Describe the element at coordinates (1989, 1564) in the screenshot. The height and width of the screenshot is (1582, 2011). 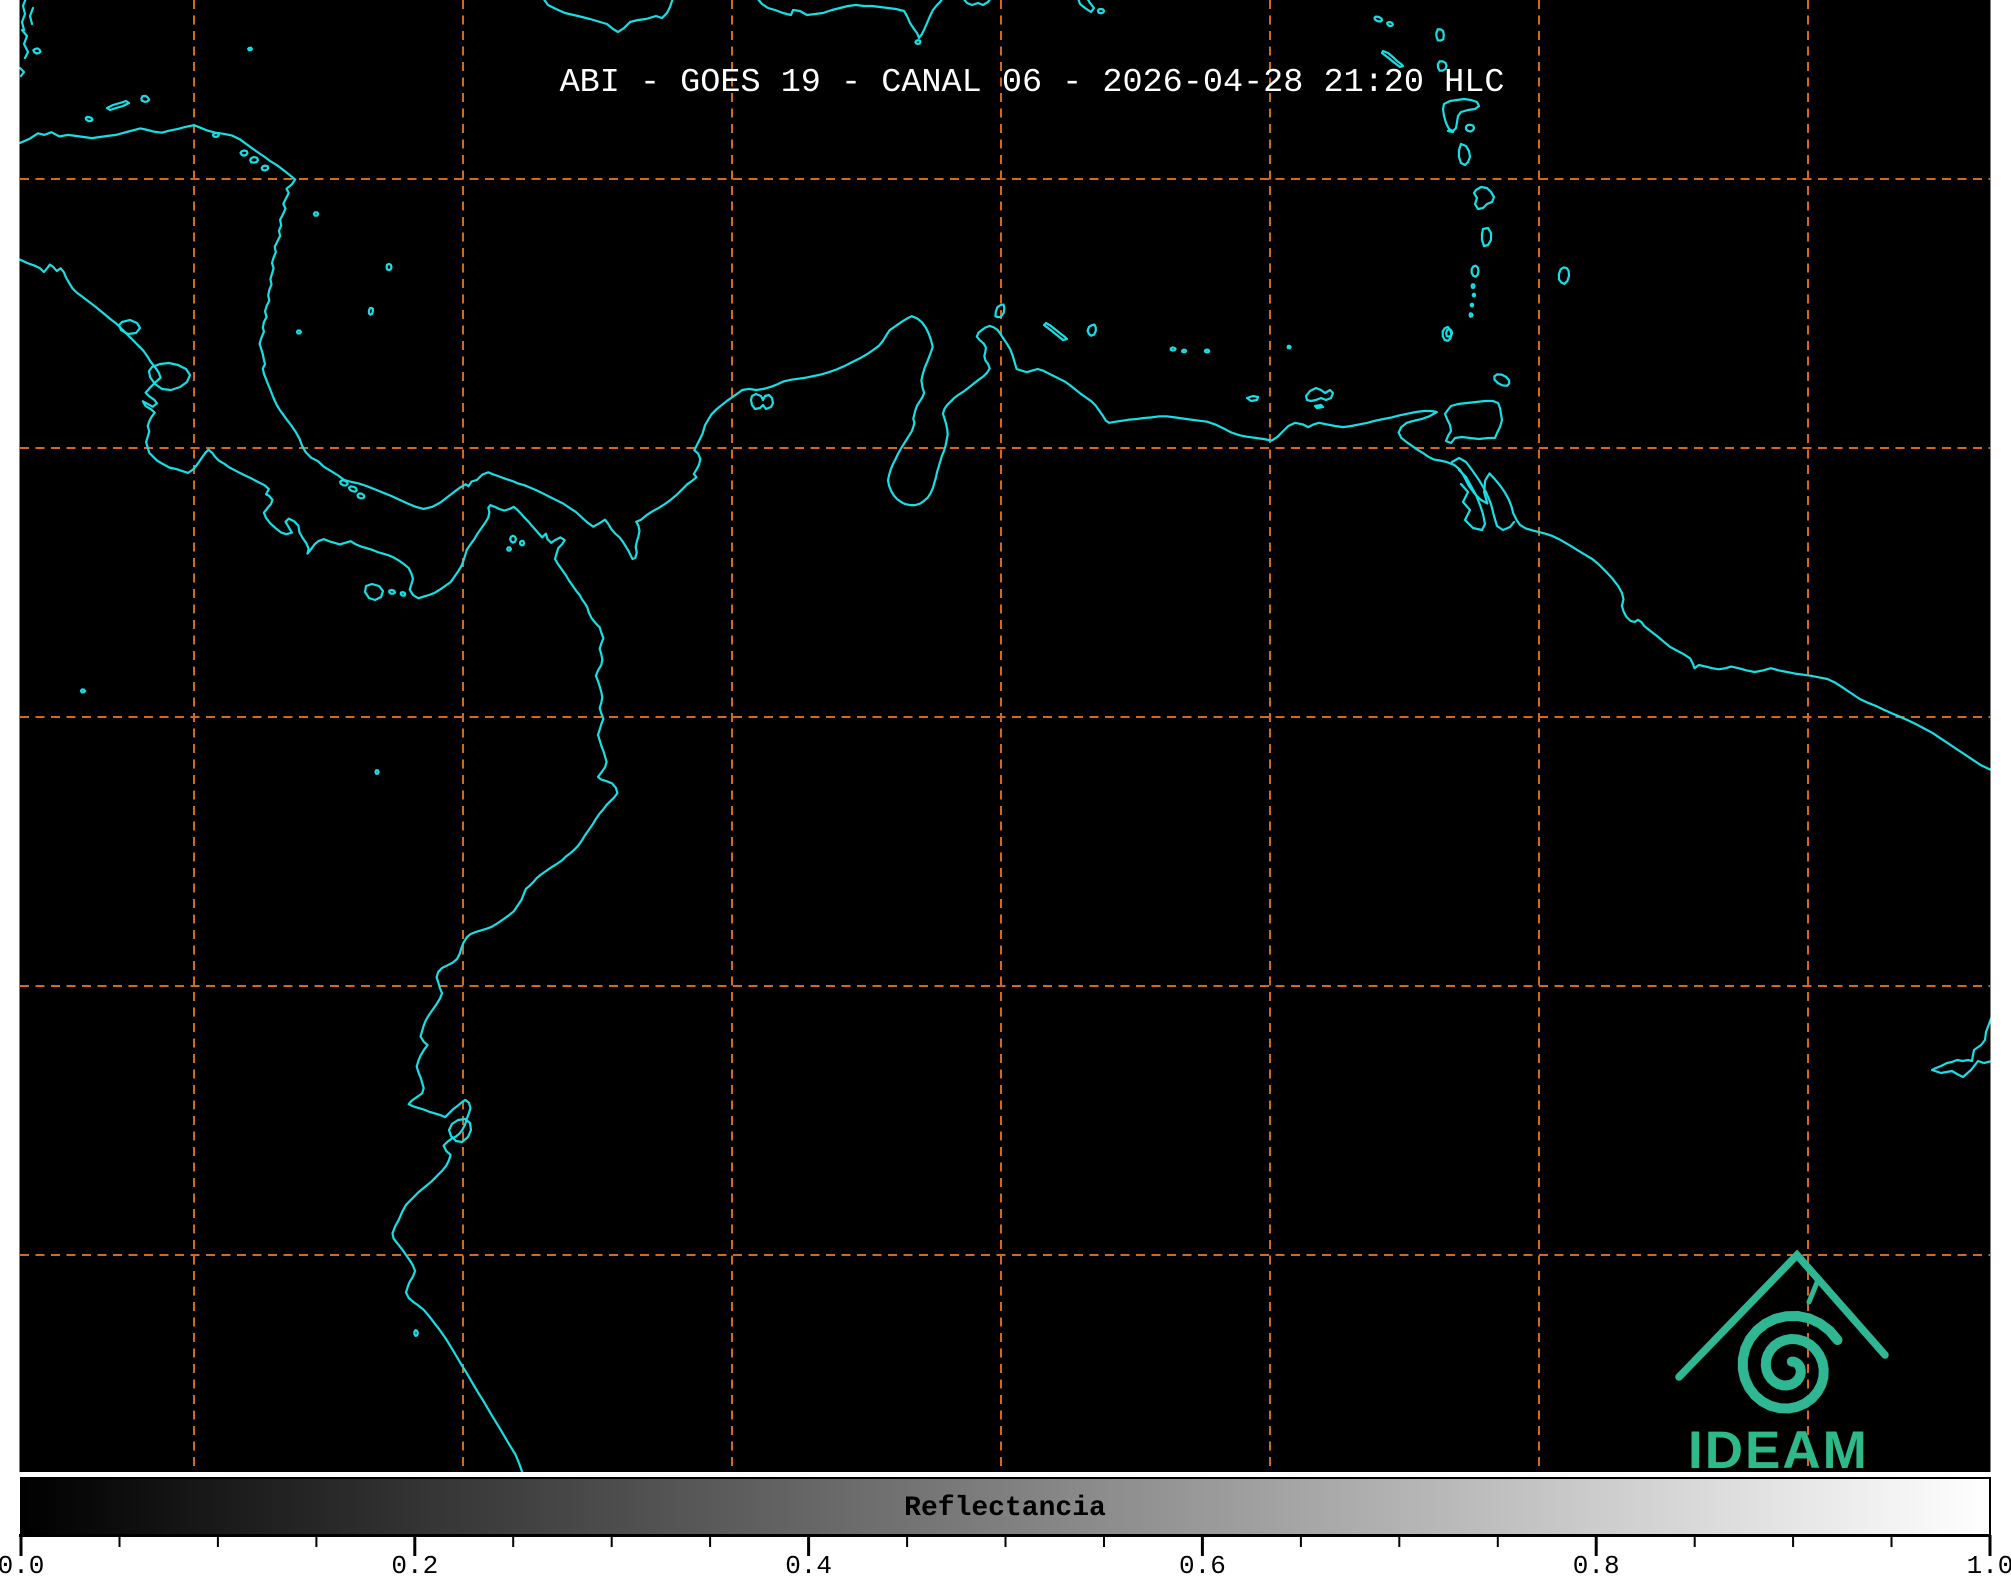
I see `svg-text: 1.0` at that location.